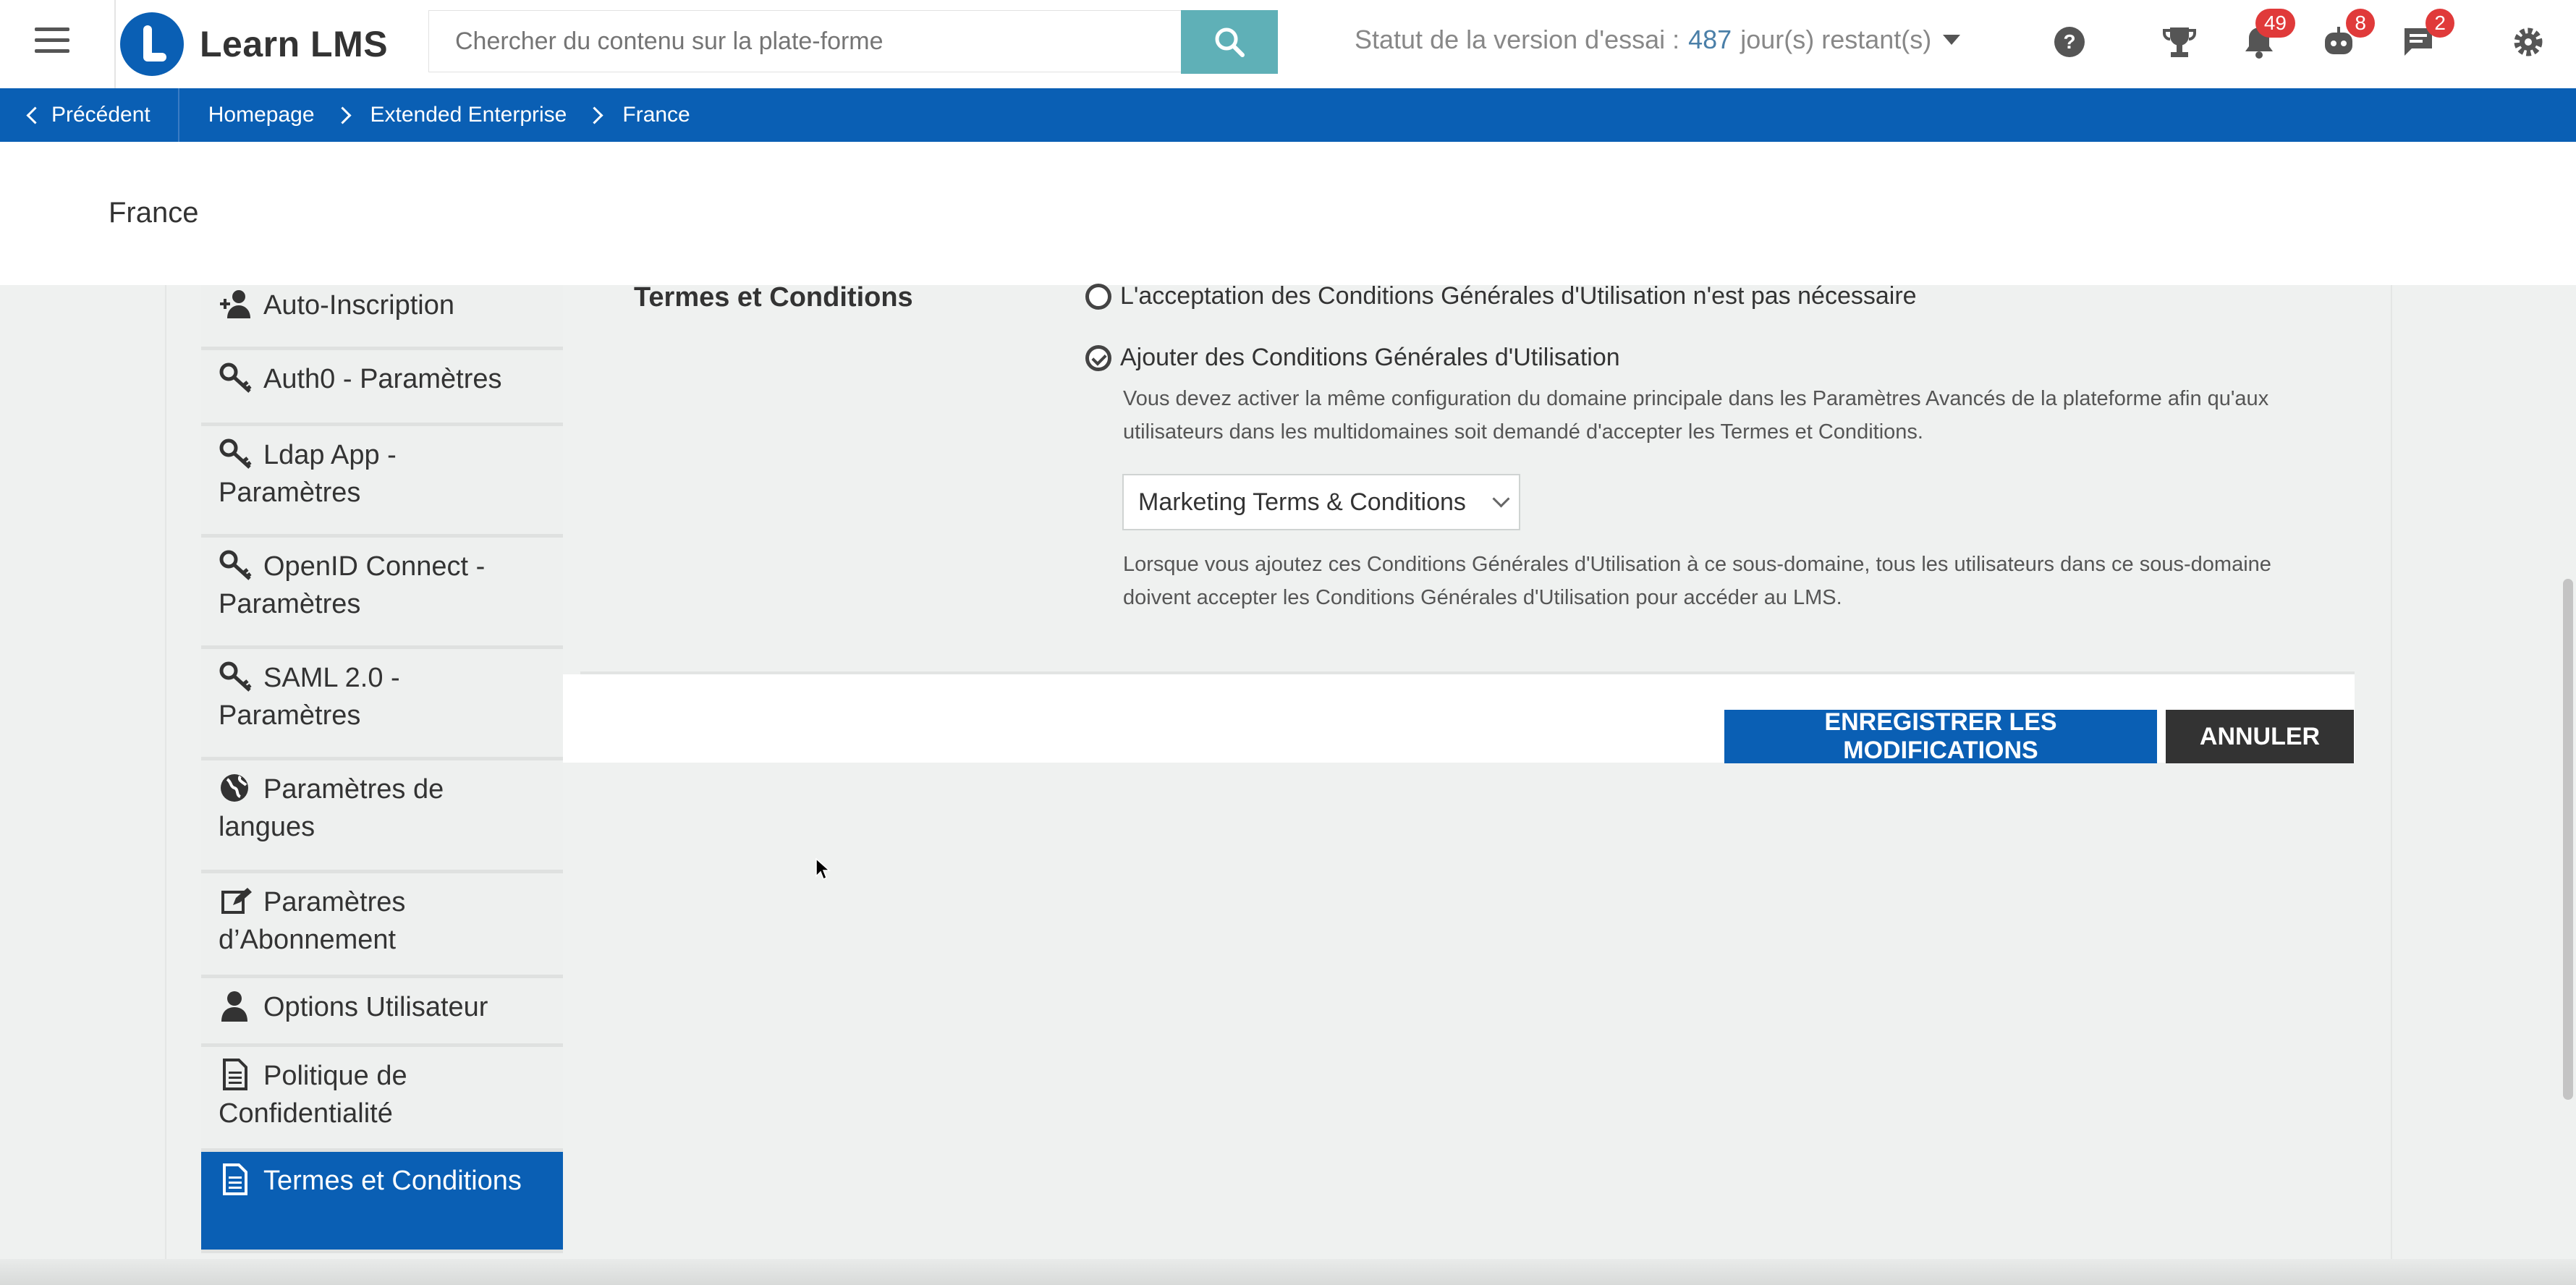 Image resolution: width=2576 pixels, height=1285 pixels. Describe the element at coordinates (823, 869) in the screenshot. I see `mouse-cursor-icon` at that location.